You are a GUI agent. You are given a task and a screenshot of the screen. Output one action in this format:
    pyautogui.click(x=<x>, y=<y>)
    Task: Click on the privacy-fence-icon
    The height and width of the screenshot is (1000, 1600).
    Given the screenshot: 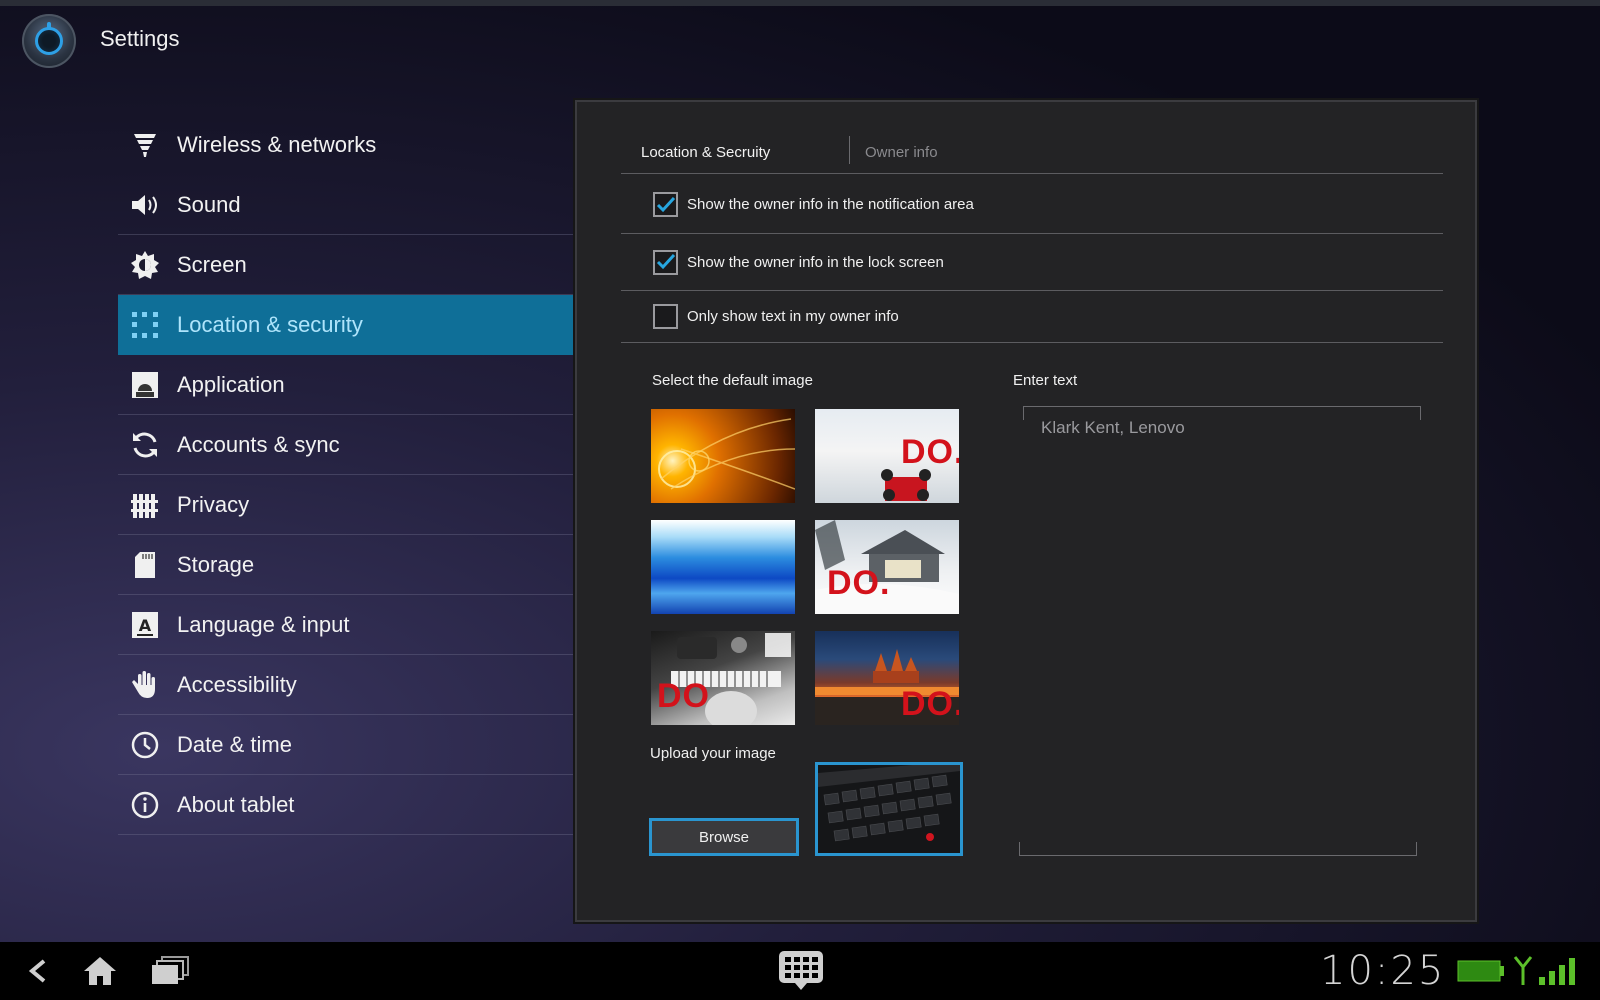 What is the action you would take?
    pyautogui.click(x=145, y=505)
    